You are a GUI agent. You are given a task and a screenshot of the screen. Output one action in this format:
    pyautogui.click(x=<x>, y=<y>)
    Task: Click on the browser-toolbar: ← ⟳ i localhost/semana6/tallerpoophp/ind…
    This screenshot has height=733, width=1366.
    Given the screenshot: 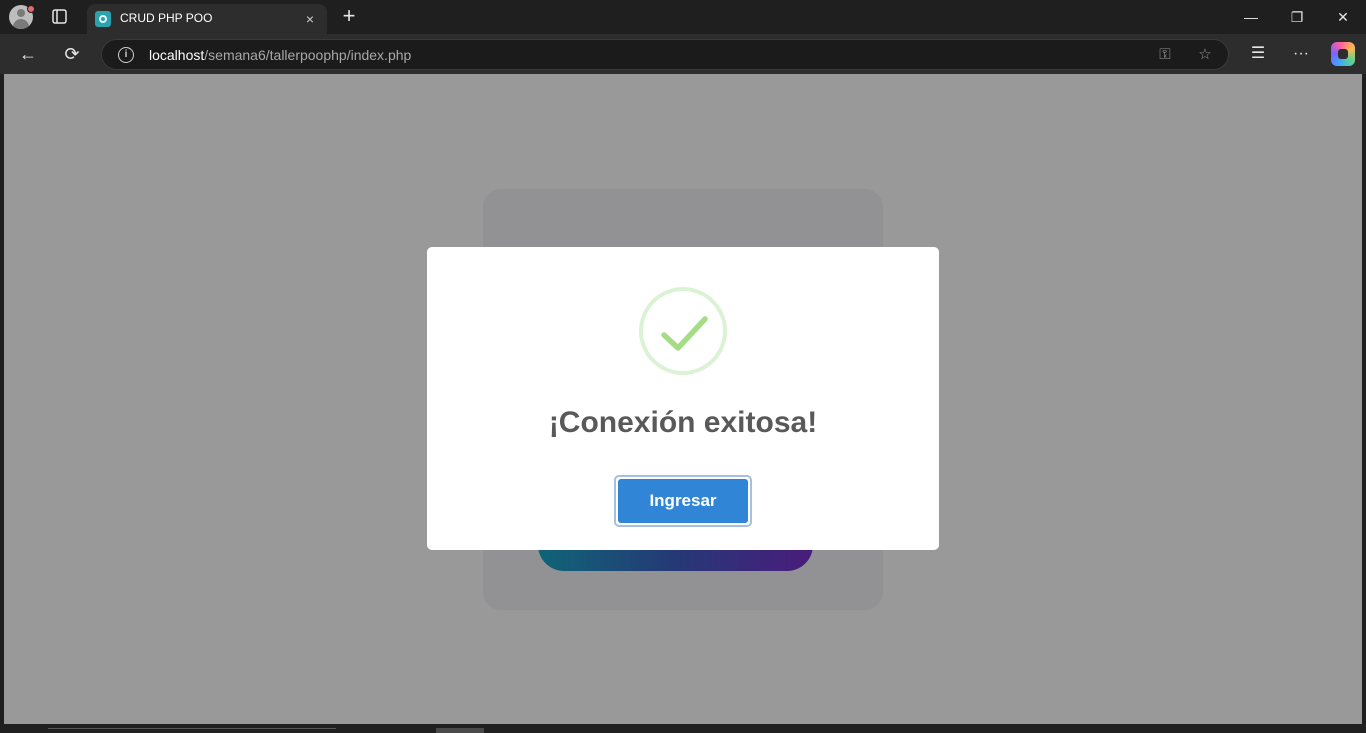 What is the action you would take?
    pyautogui.click(x=683, y=54)
    